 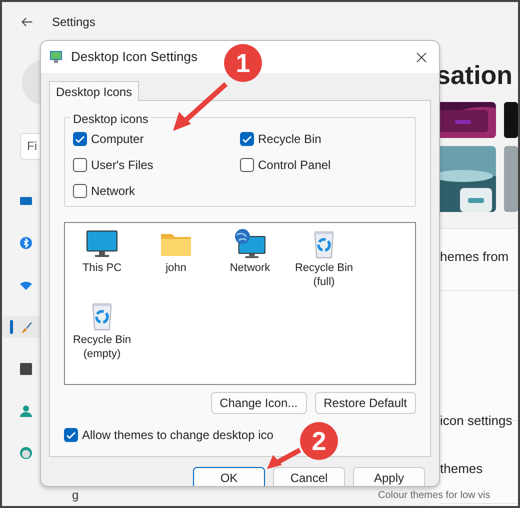 What do you see at coordinates (290, 139) in the screenshot?
I see `checkbox-label: Recycle Bin` at bounding box center [290, 139].